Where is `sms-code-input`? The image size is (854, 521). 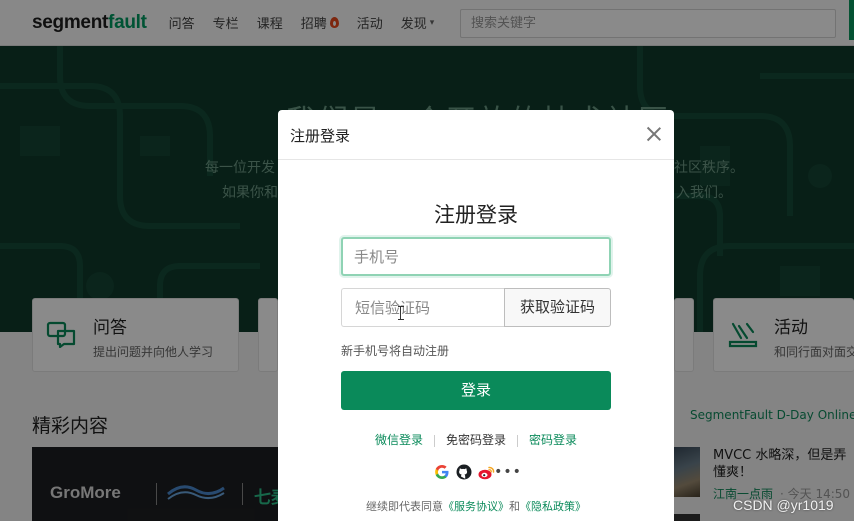 sms-code-input is located at coordinates (422, 307).